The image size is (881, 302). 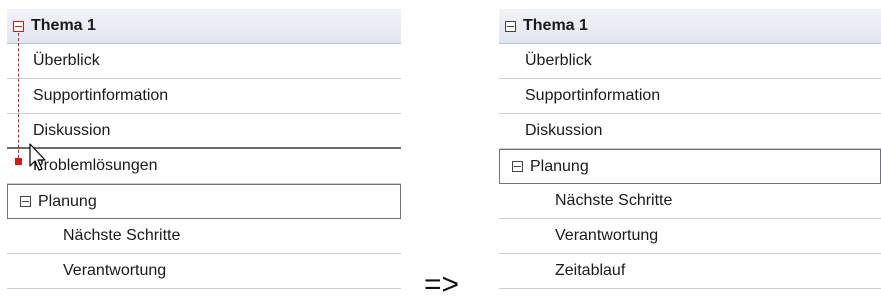 I want to click on tree-item-label: Problemlösungen, so click(x=95, y=165).